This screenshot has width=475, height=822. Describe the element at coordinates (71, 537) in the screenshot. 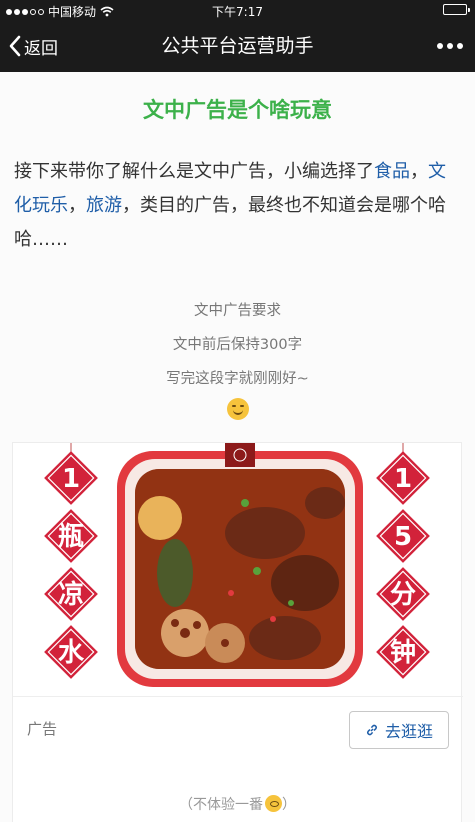

I see `ad-left-char: 瓶` at that location.